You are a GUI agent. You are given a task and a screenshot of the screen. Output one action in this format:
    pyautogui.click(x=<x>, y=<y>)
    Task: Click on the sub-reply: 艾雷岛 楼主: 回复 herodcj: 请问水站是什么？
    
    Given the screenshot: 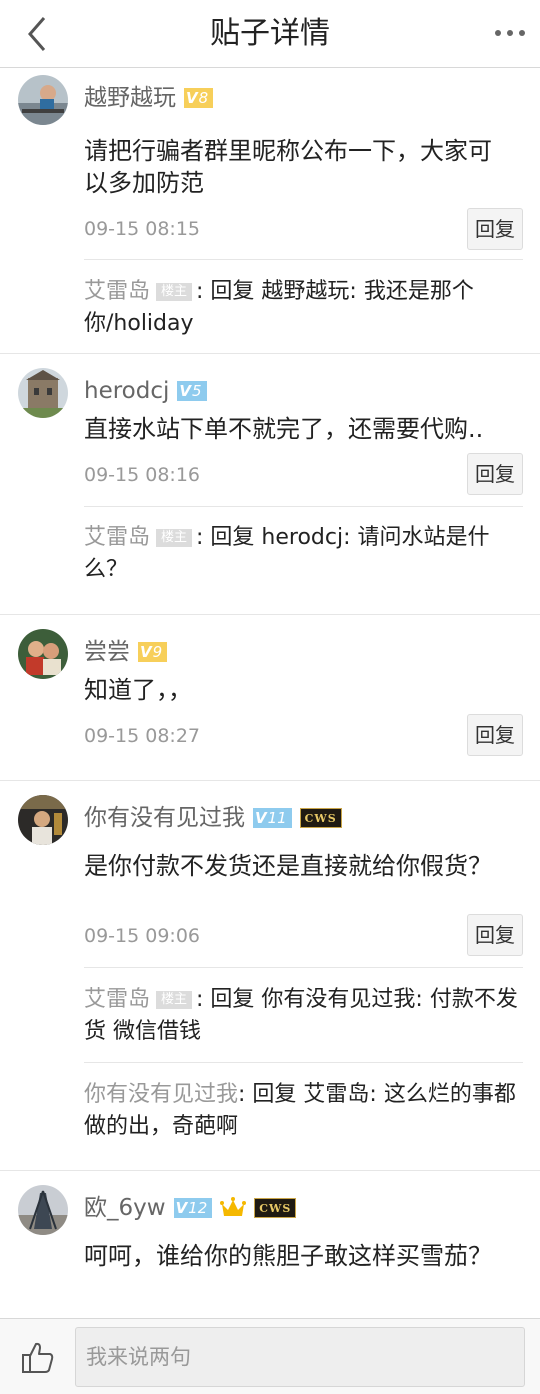 What is the action you would take?
    pyautogui.click(x=302, y=554)
    